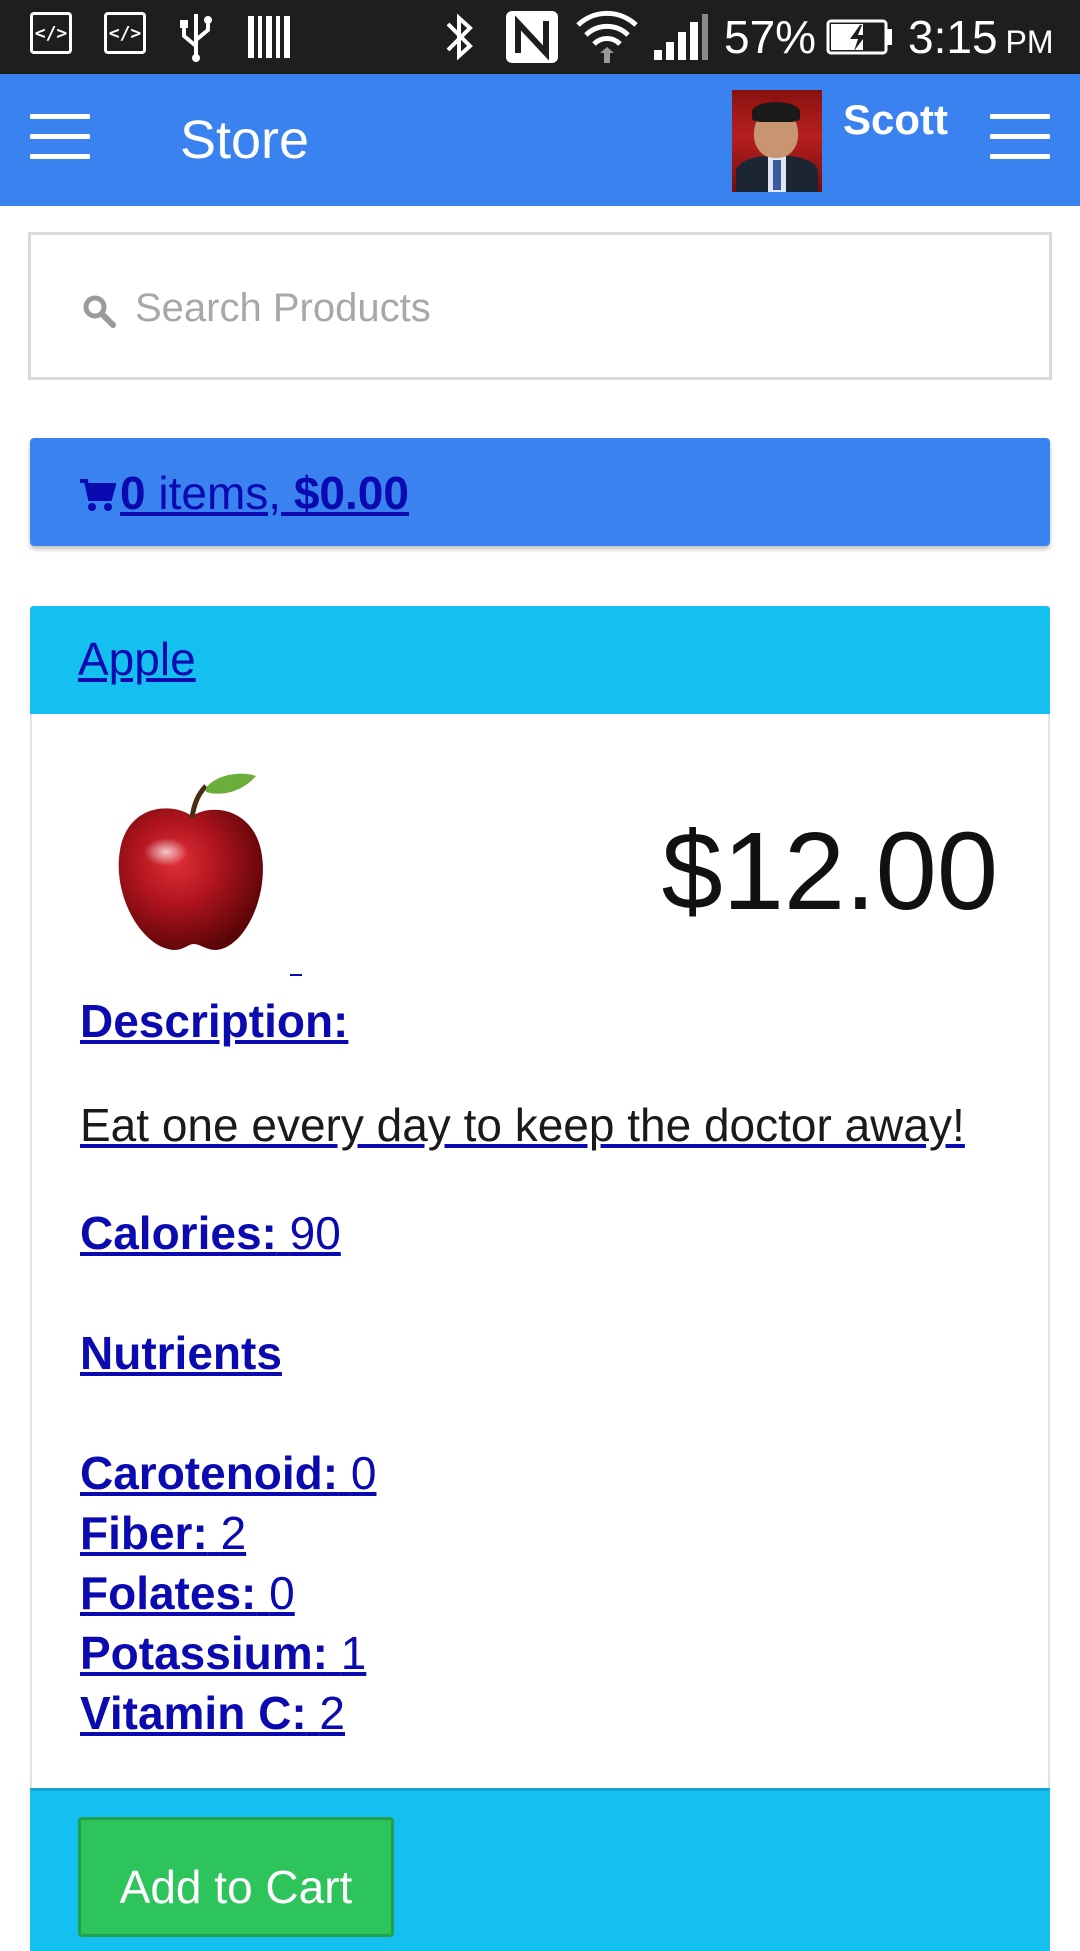 Image resolution: width=1080 pixels, height=1951 pixels. What do you see at coordinates (178, 1233) in the screenshot?
I see `calories-label: Calories:` at bounding box center [178, 1233].